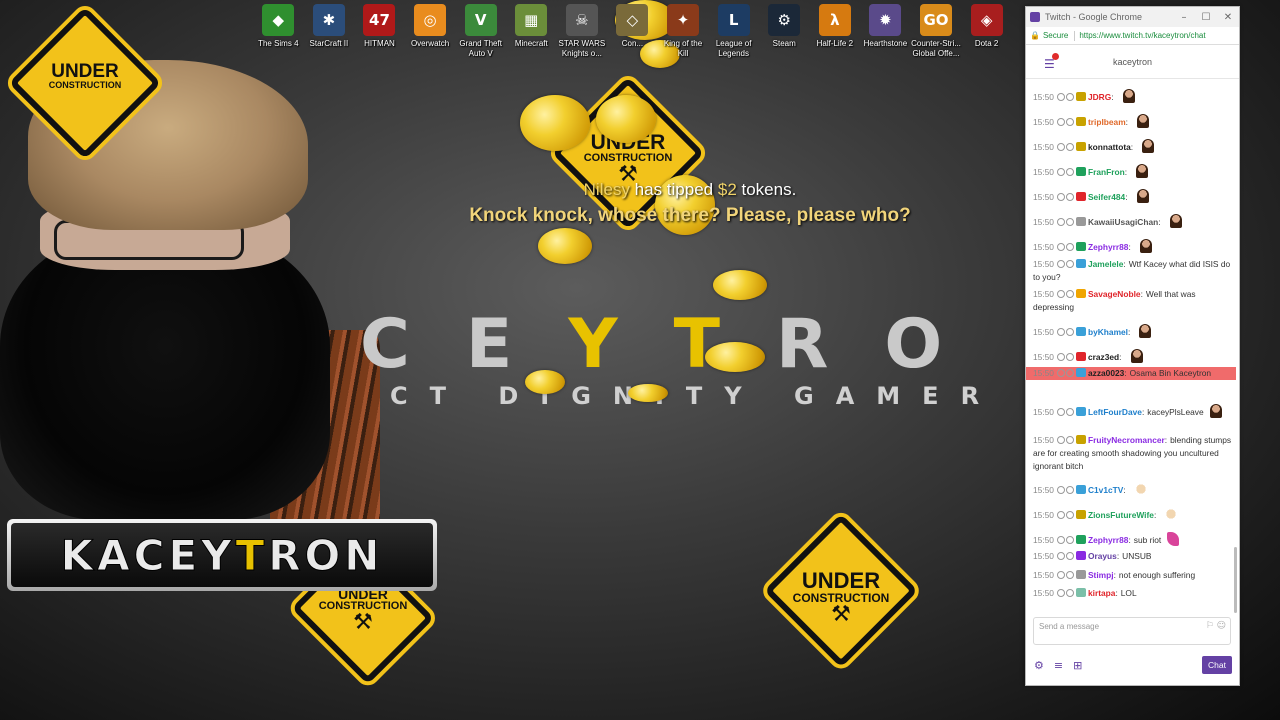  What do you see at coordinates (1106, 373) in the screenshot?
I see `chat-username: azza0023` at bounding box center [1106, 373].